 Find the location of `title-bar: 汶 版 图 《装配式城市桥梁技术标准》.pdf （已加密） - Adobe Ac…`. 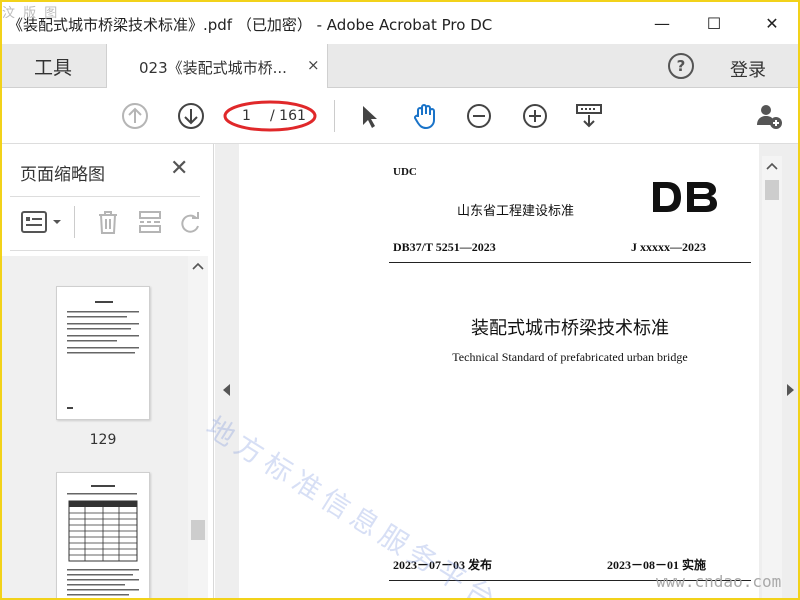

title-bar: 汶 版 图 《装配式城市桥梁技术标准》.pdf （已加密） - Adobe Ac… is located at coordinates (400, 23).